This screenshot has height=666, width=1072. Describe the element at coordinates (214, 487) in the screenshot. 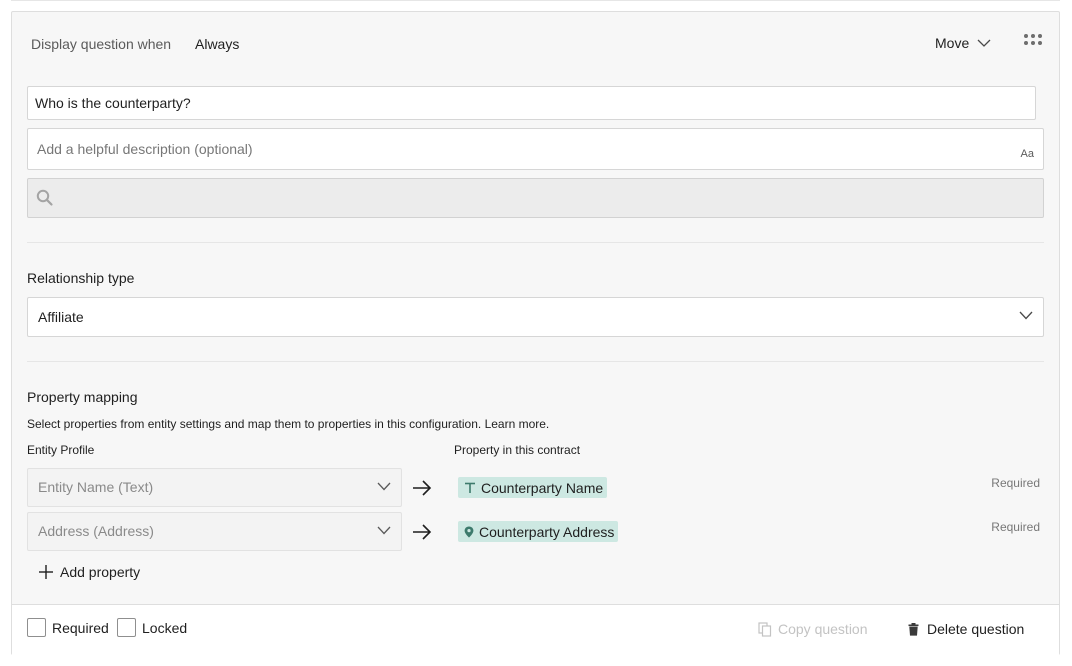

I see `entity-property-select: Entity Name (Text)` at that location.